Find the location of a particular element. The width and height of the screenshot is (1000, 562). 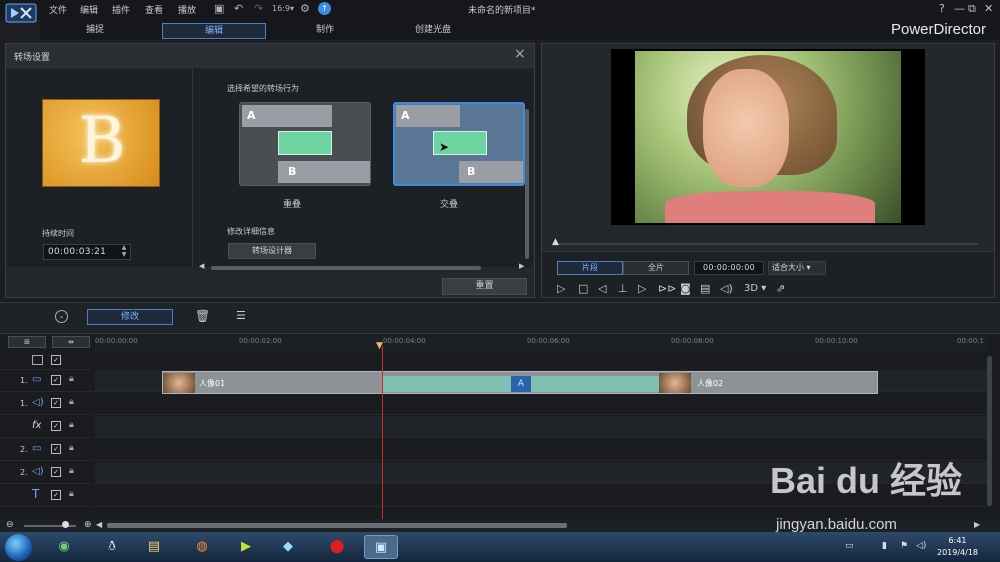

media-app-icon: ▶ is located at coordinates (246, 547).